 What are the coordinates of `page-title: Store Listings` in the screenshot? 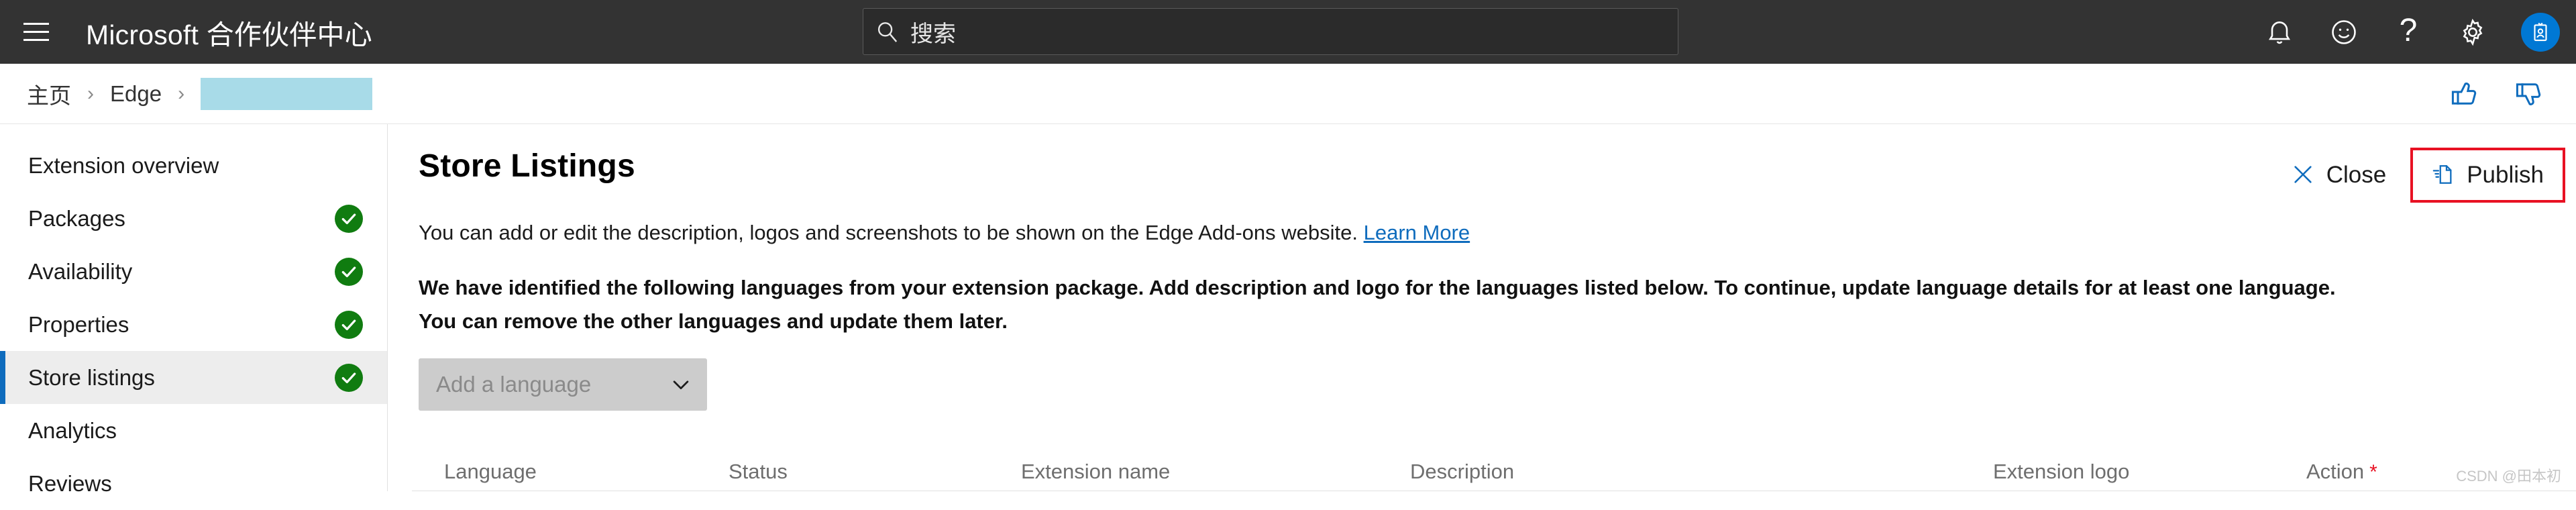 It's located at (527, 166).